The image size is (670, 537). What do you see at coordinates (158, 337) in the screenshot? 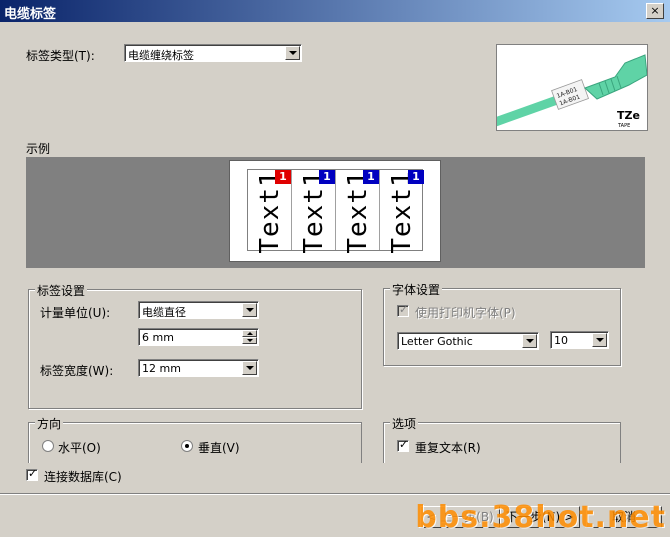
I see `diameter-value: 6 mm` at bounding box center [158, 337].